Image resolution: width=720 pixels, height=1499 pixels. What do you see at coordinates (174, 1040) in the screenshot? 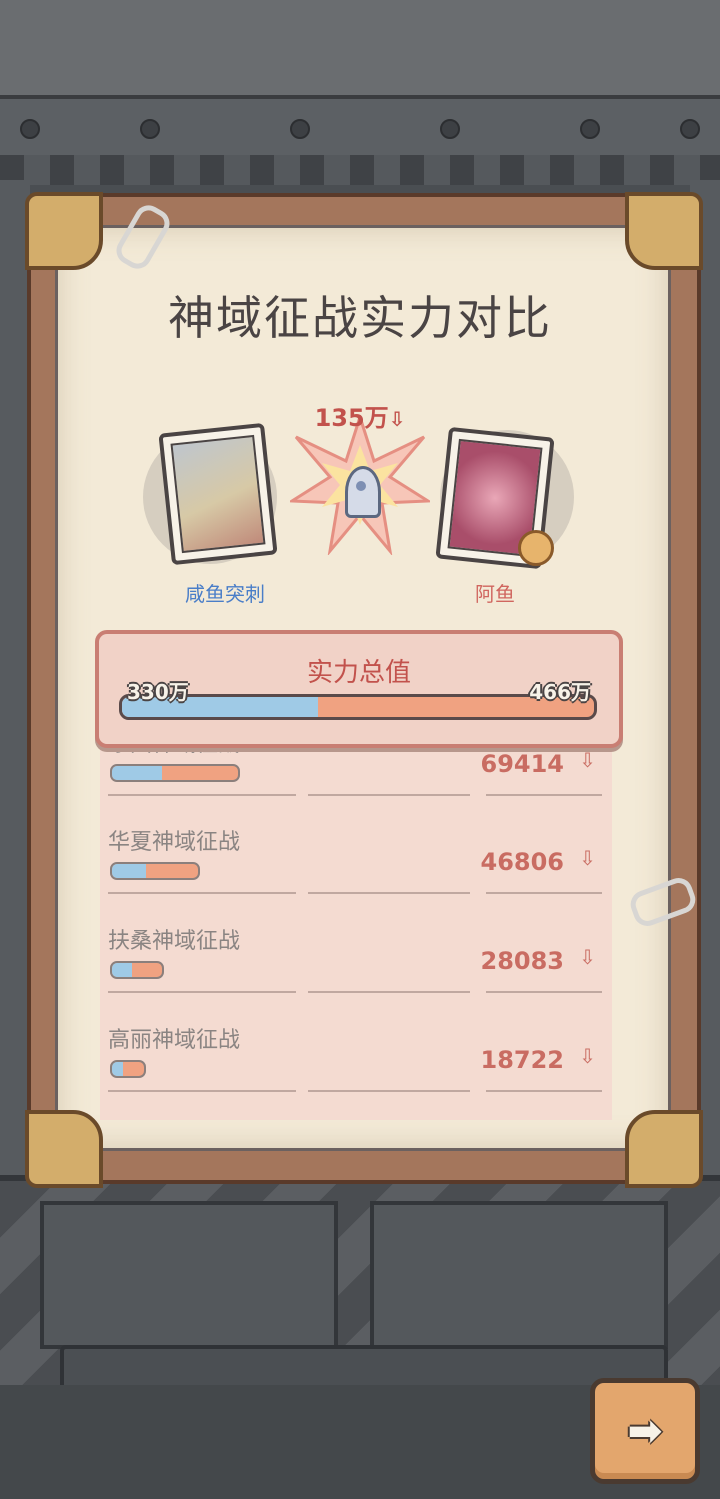
I see `list-item-label: 高丽神域征战` at bounding box center [174, 1040].